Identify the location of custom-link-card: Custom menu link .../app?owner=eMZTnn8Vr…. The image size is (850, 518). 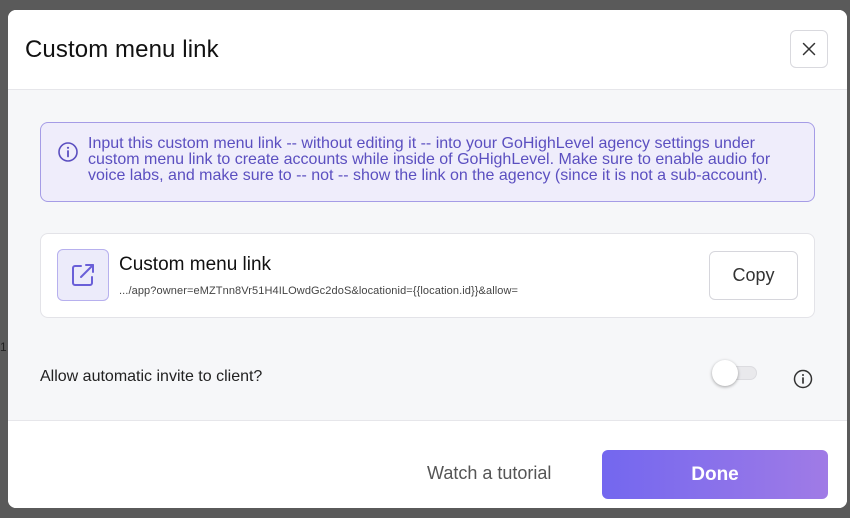
(427, 275).